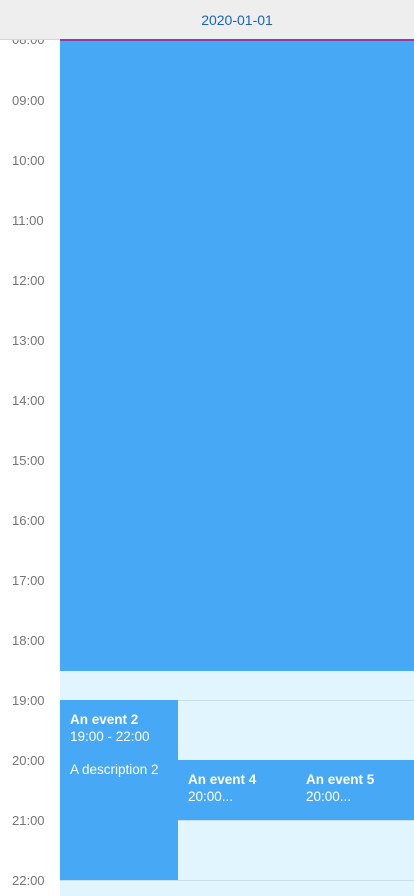  Describe the element at coordinates (28, 640) in the screenshot. I see `hour-label-18: 18:00` at that location.